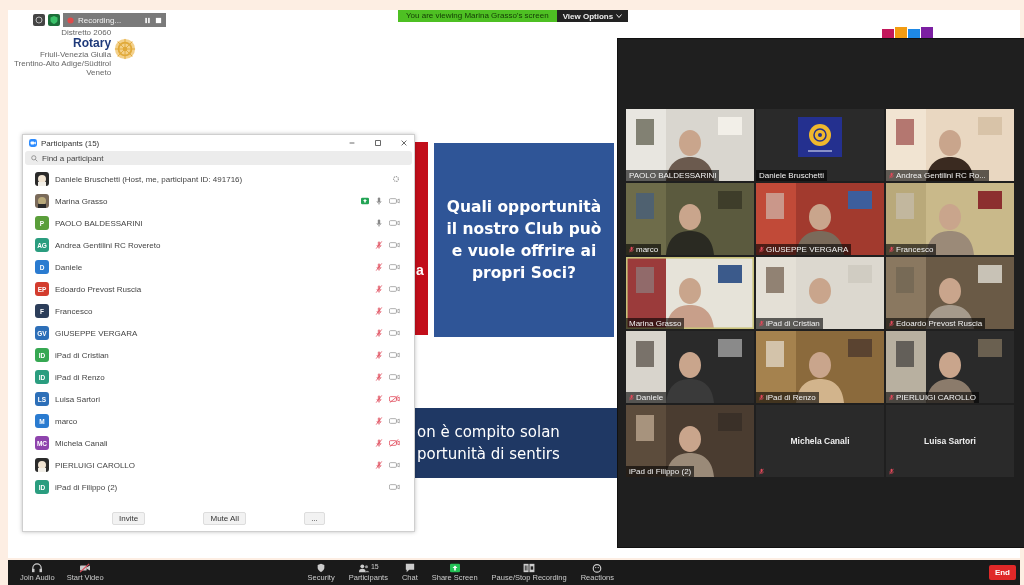 Image resolution: width=1024 pixels, height=585 pixels. Describe the element at coordinates (54, 20) in the screenshot. I see `shield-icon` at that location.